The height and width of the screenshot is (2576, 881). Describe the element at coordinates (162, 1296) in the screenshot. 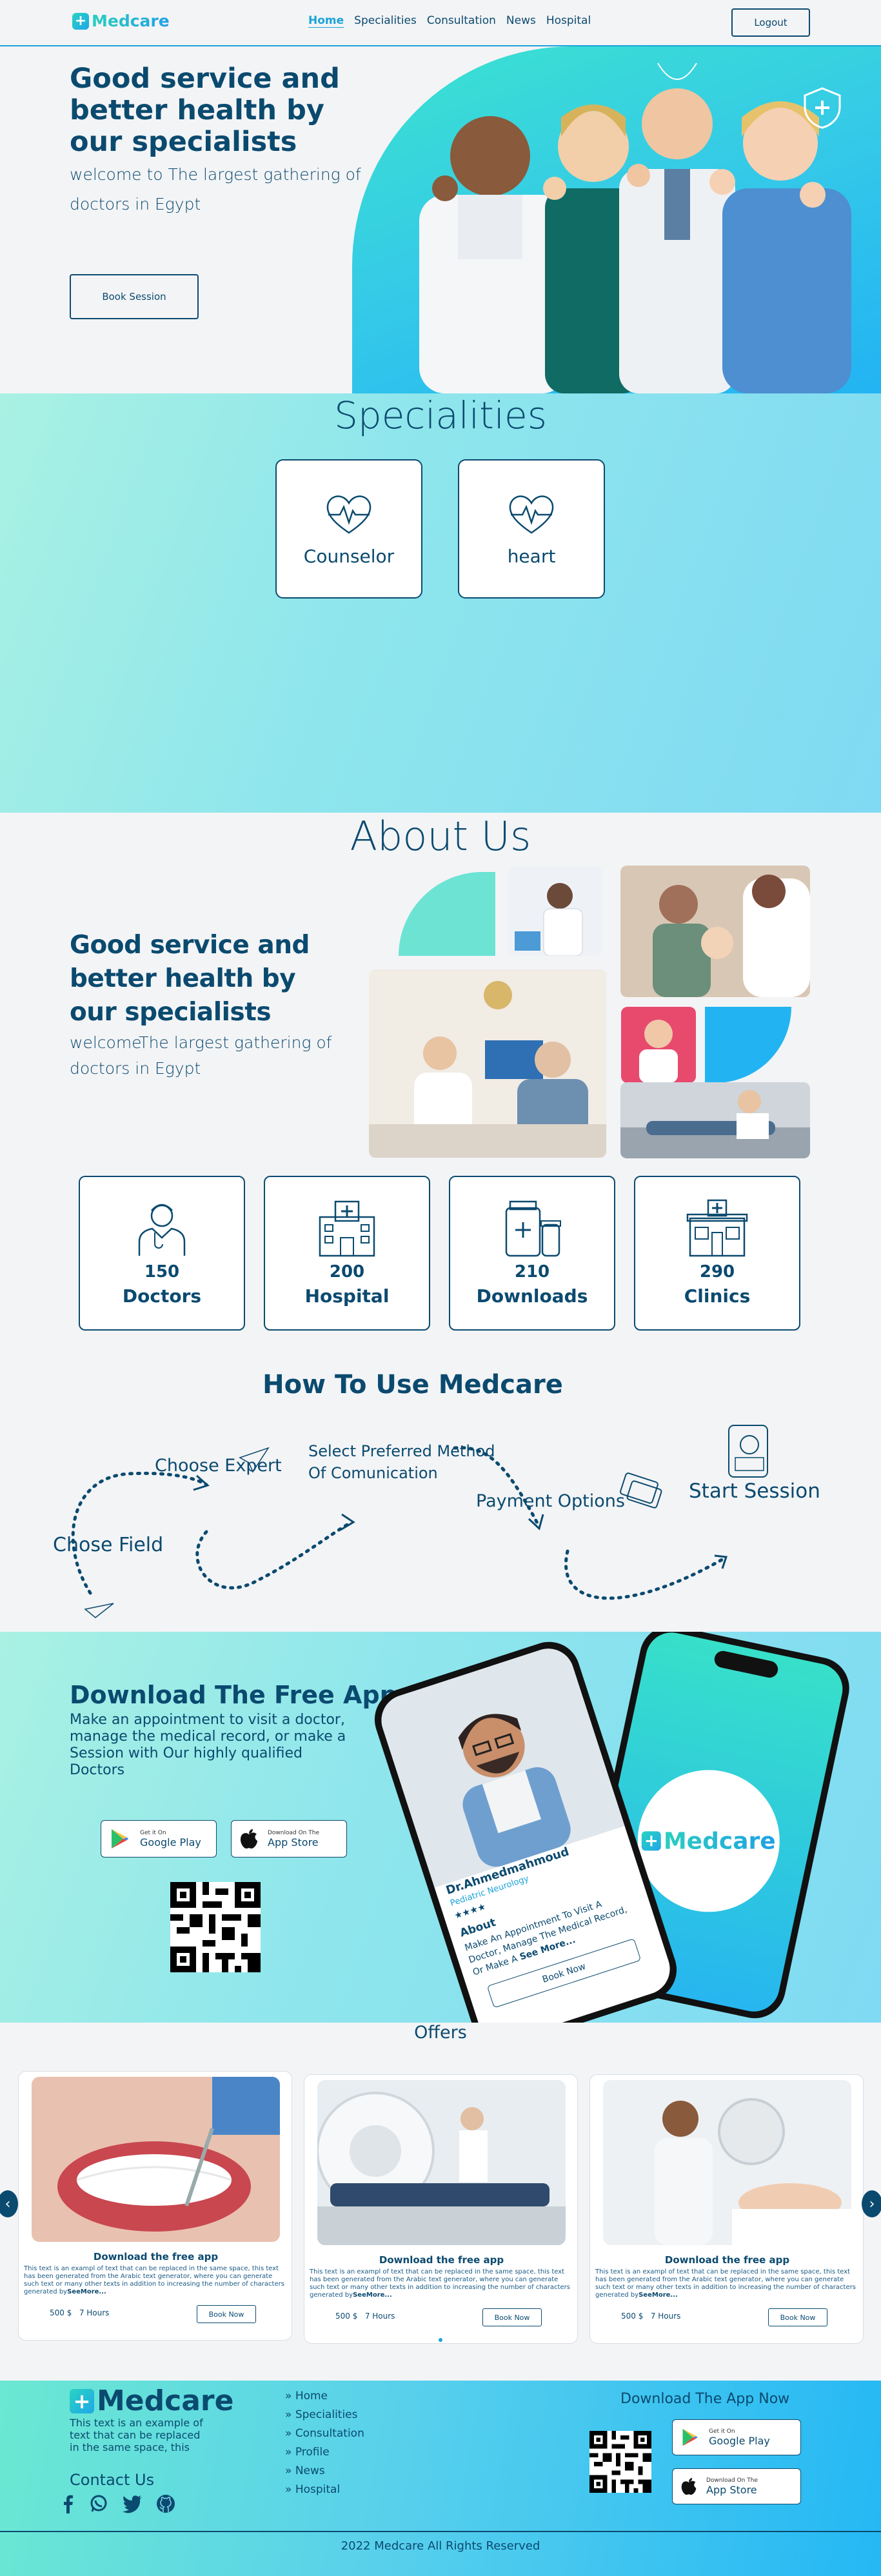

I see `stat-label: Doctors` at that location.